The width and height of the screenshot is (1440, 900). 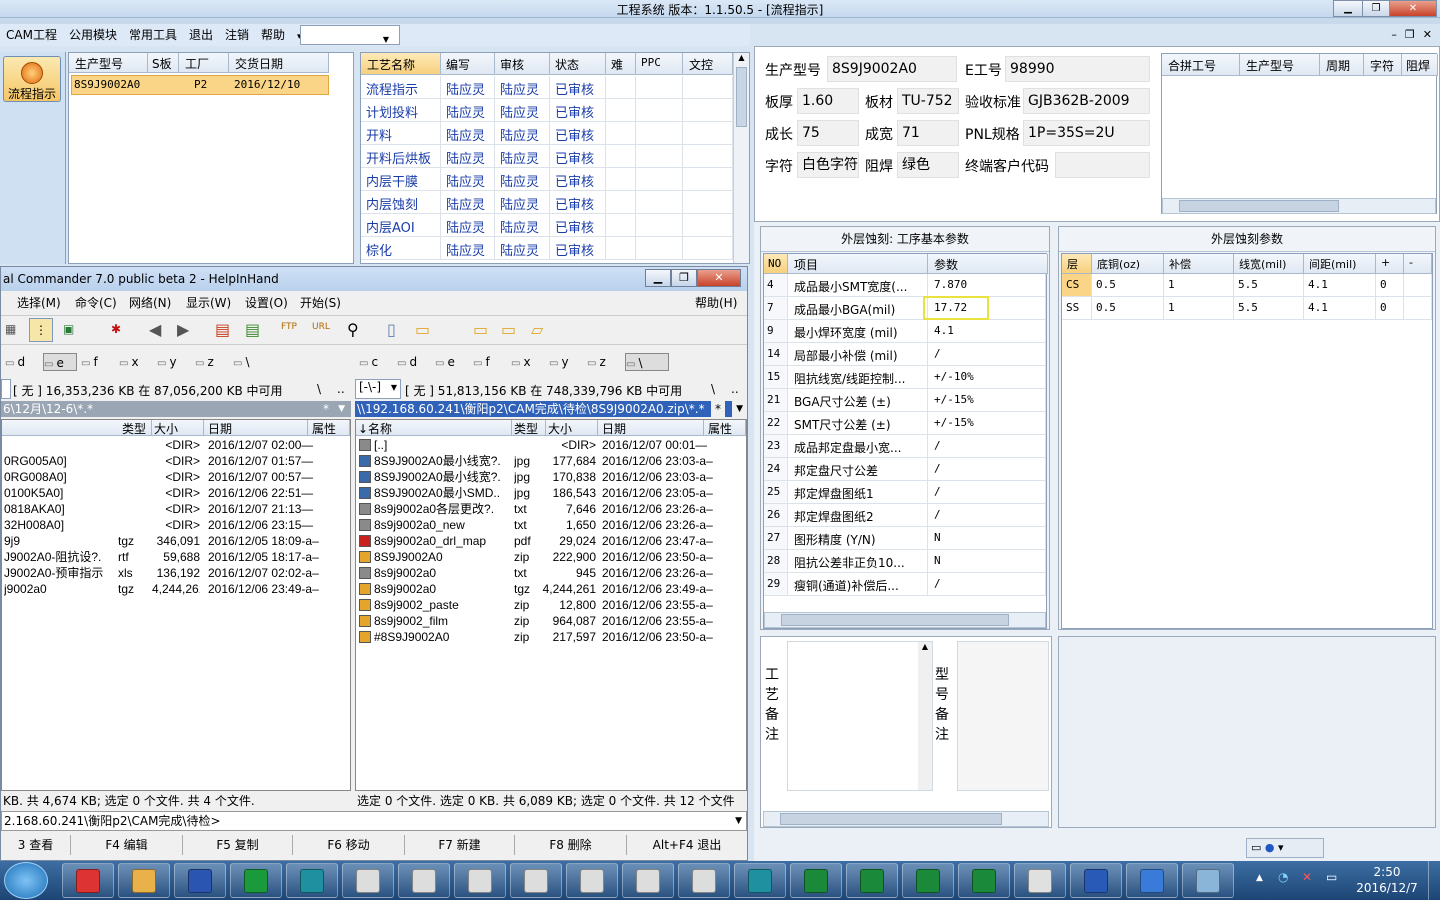 What do you see at coordinates (578, 64) in the screenshot?
I see `process-header-status: 状态` at bounding box center [578, 64].